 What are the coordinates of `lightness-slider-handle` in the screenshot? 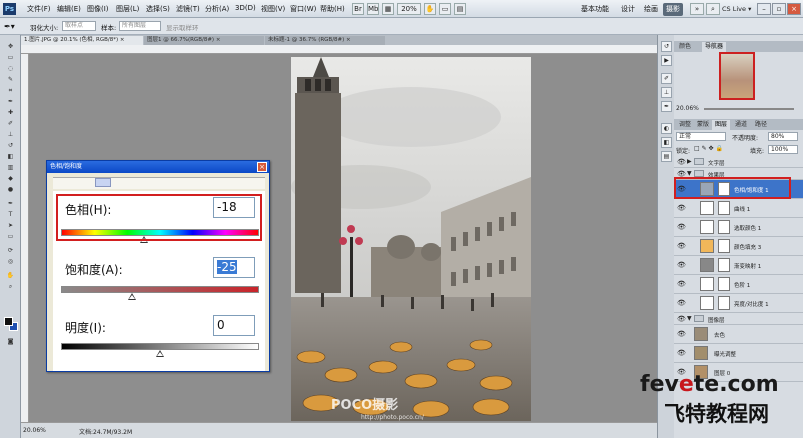 It's located at (160, 353).